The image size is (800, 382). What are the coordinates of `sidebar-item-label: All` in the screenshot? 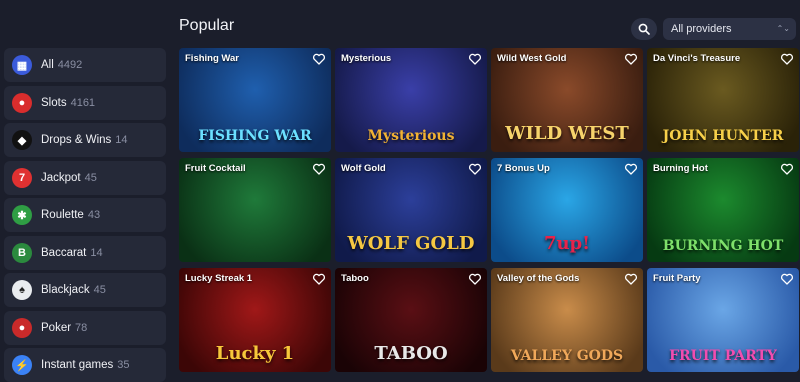 It's located at (47, 65).